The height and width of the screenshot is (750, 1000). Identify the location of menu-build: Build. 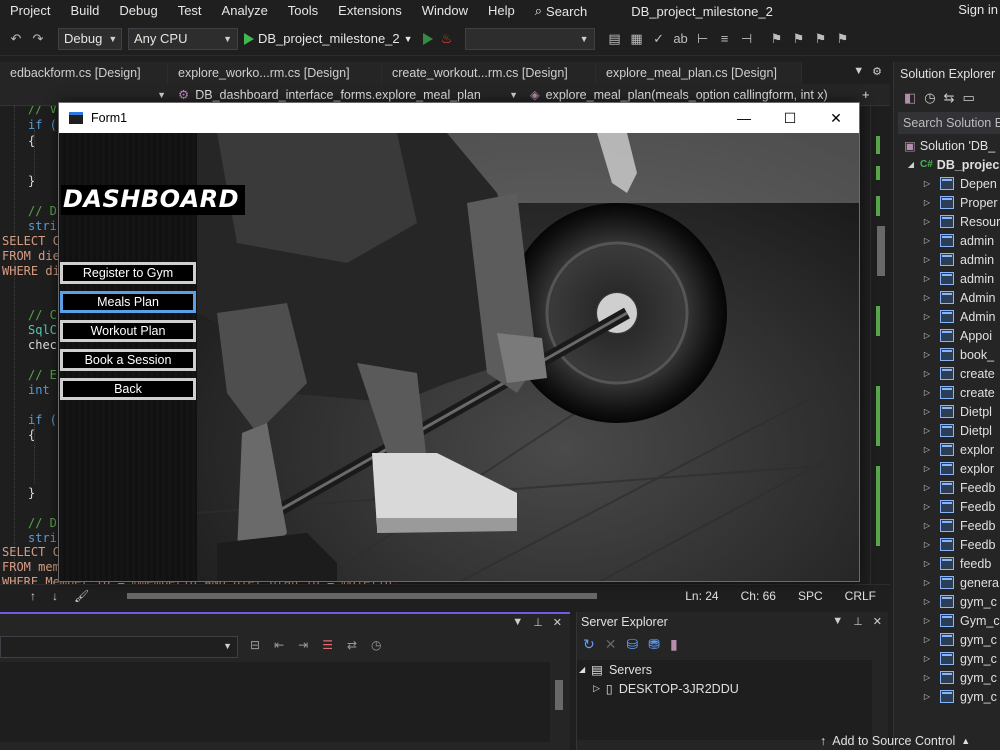
(84, 11).